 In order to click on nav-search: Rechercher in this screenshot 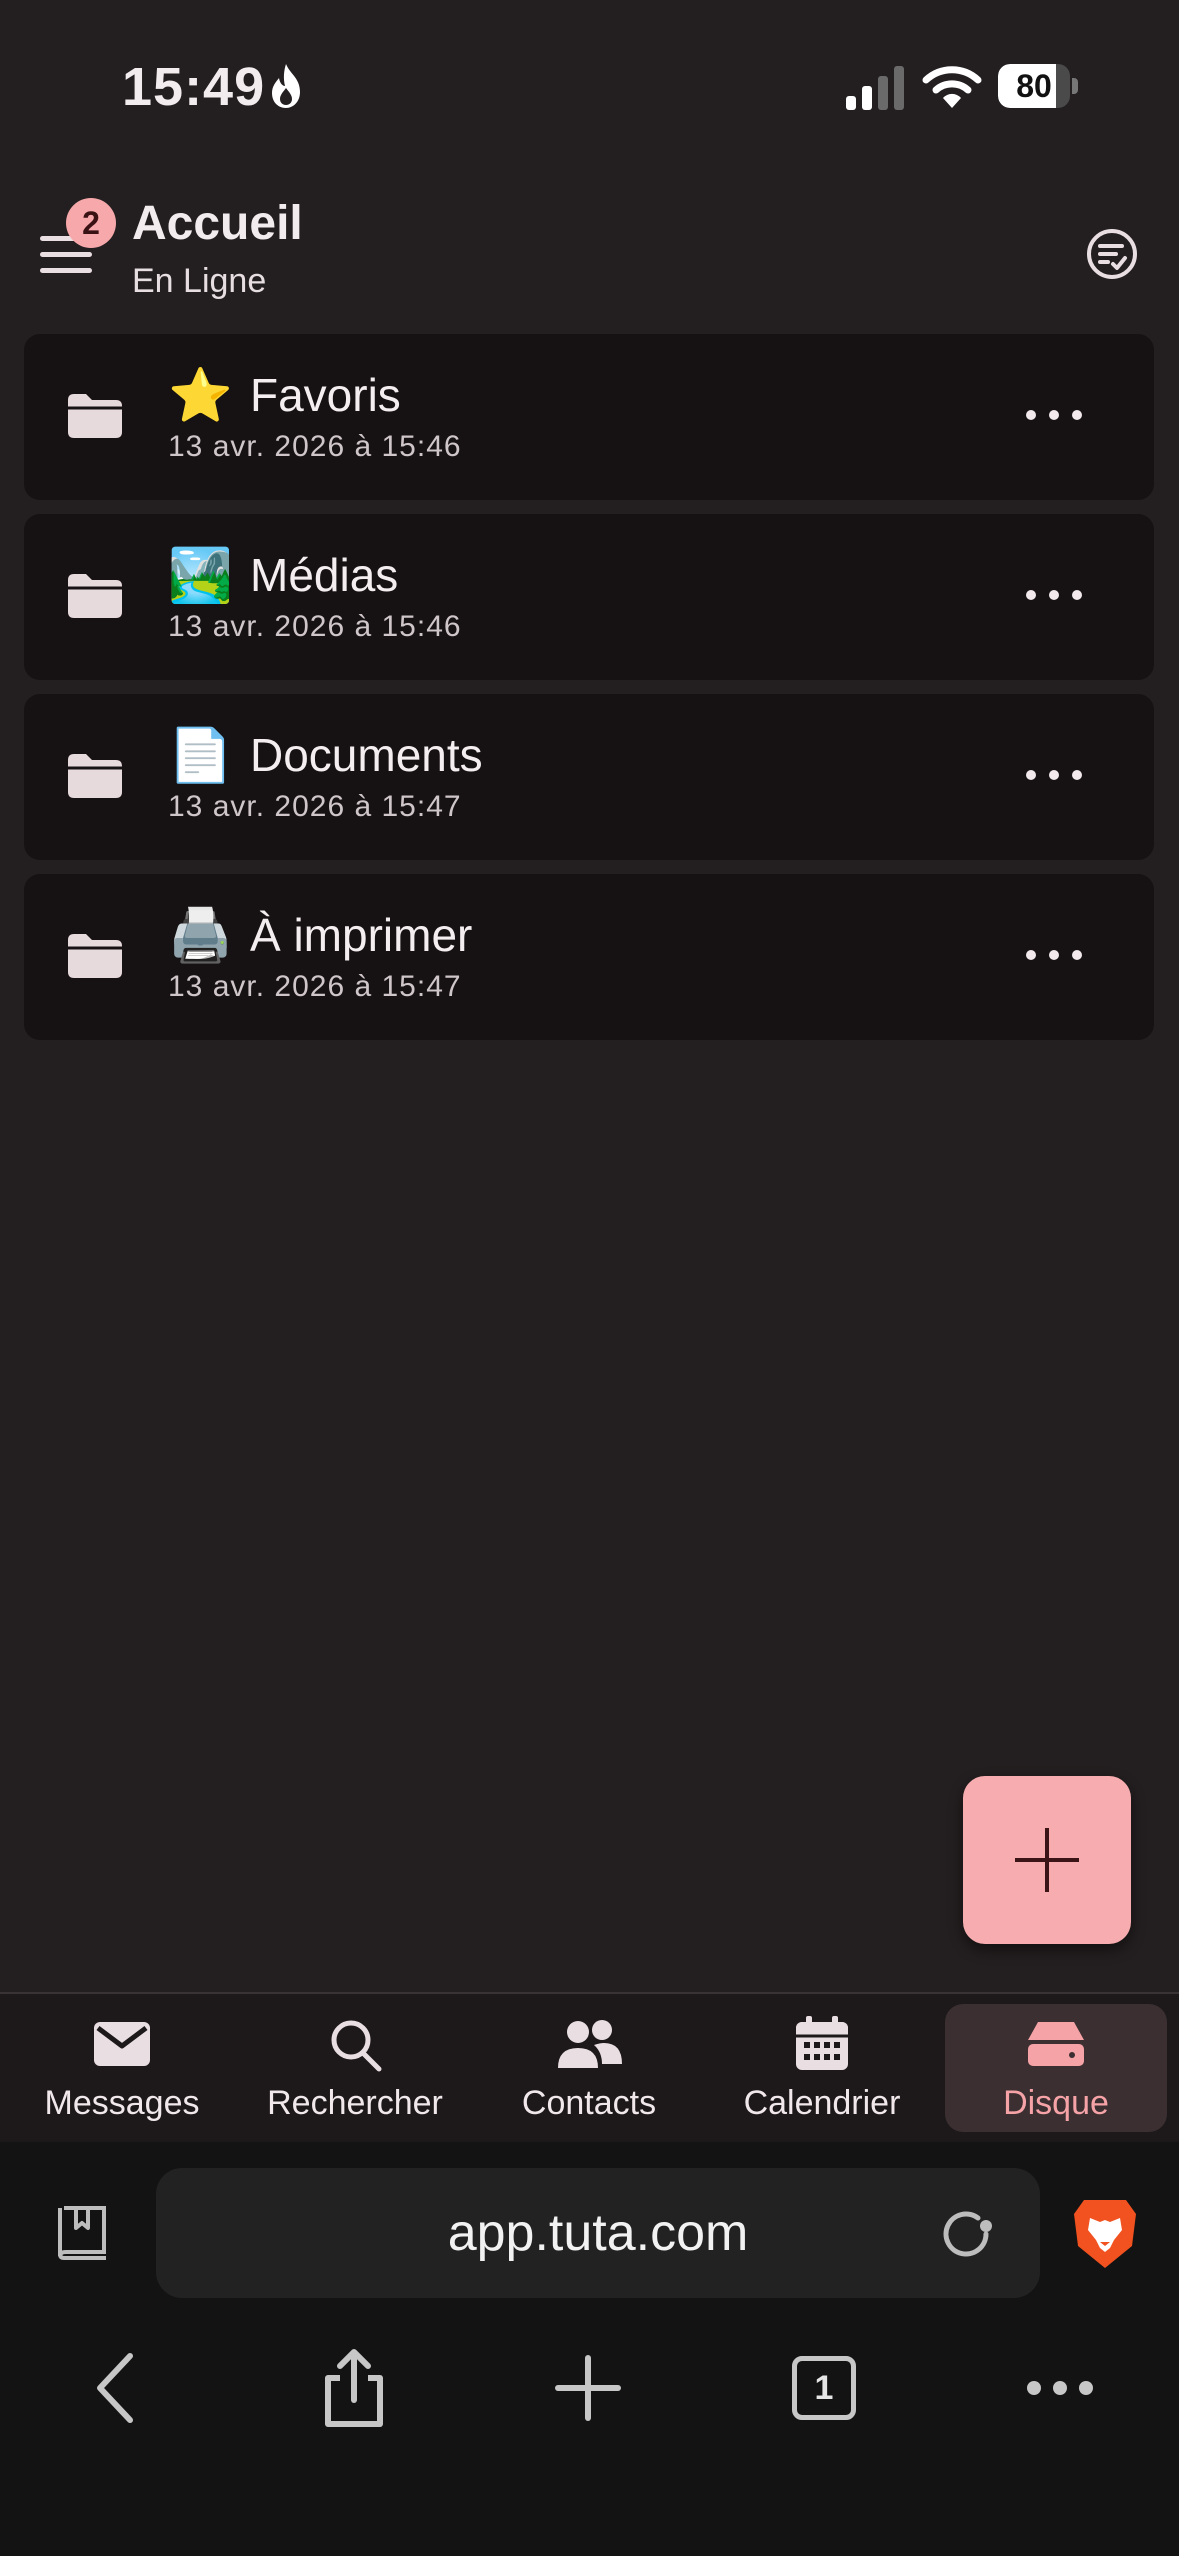, I will do `click(355, 2068)`.